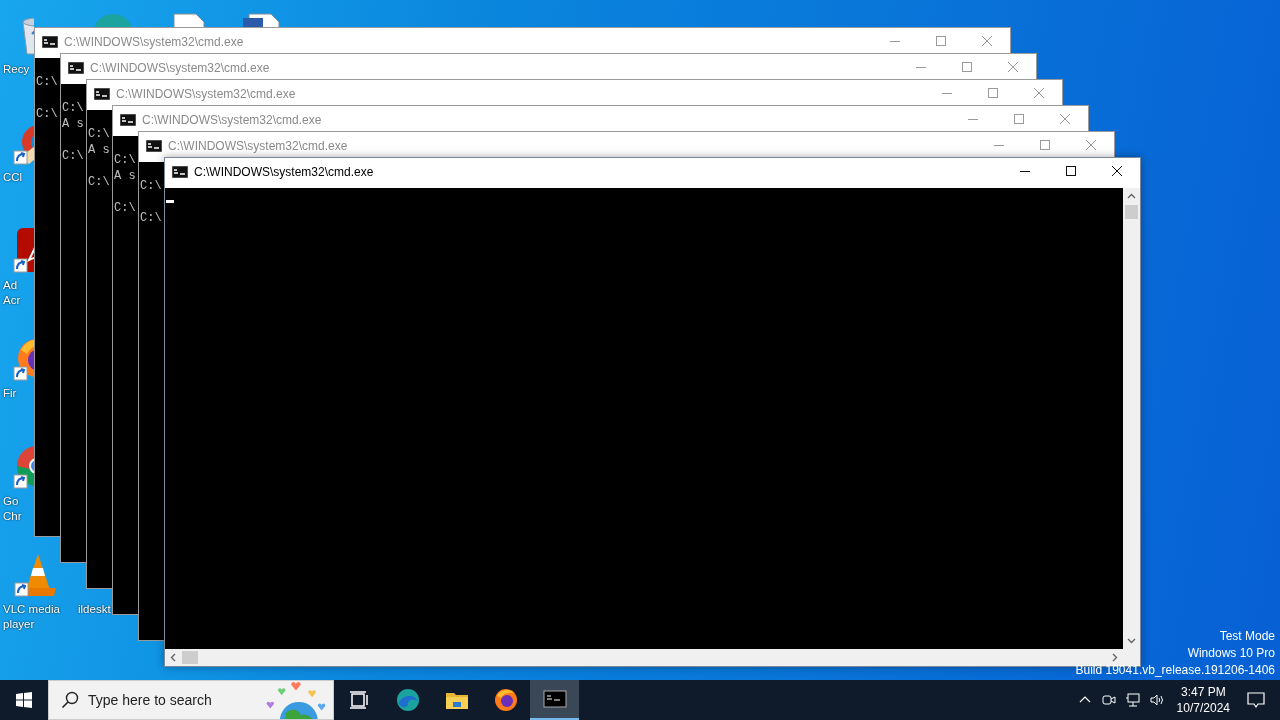 The height and width of the screenshot is (720, 1280). Describe the element at coordinates (12, 177) in the screenshot. I see `icon-label: CCl` at that location.